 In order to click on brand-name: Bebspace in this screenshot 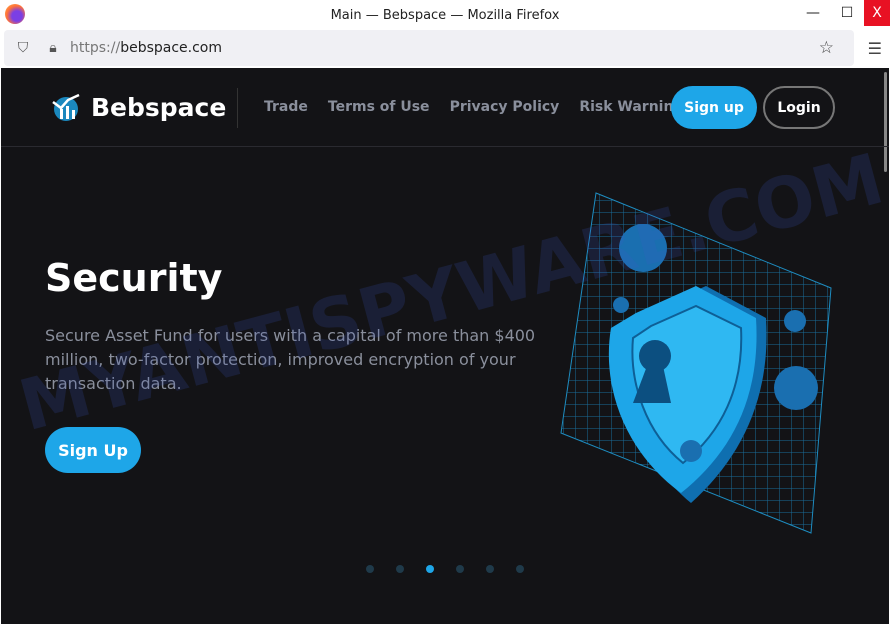, I will do `click(159, 107)`.